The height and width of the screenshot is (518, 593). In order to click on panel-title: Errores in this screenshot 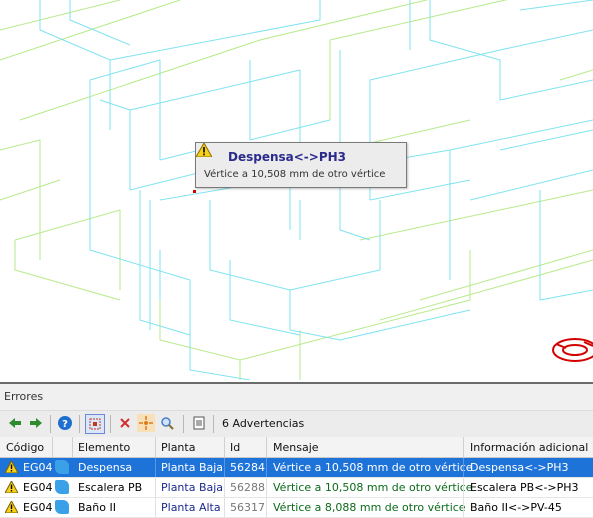, I will do `click(24, 396)`.